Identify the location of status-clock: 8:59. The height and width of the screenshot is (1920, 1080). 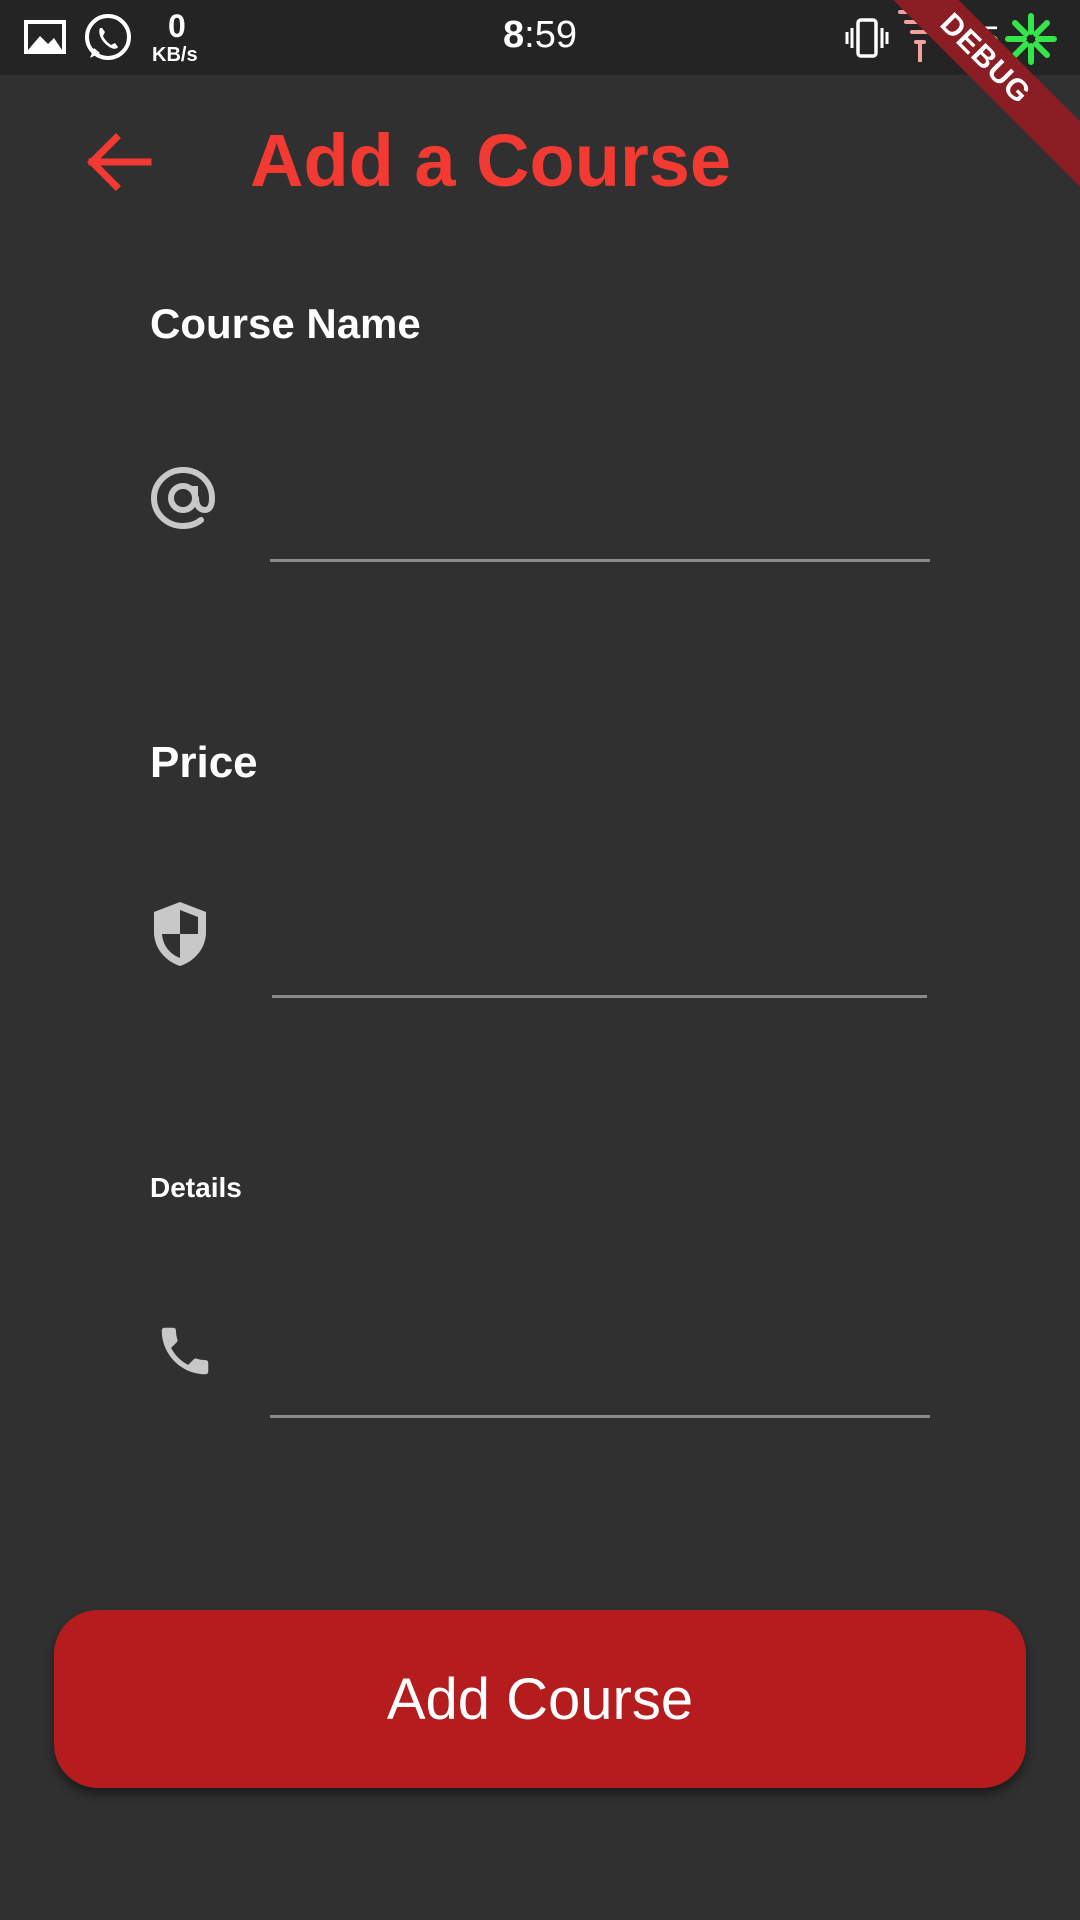
(540, 35).